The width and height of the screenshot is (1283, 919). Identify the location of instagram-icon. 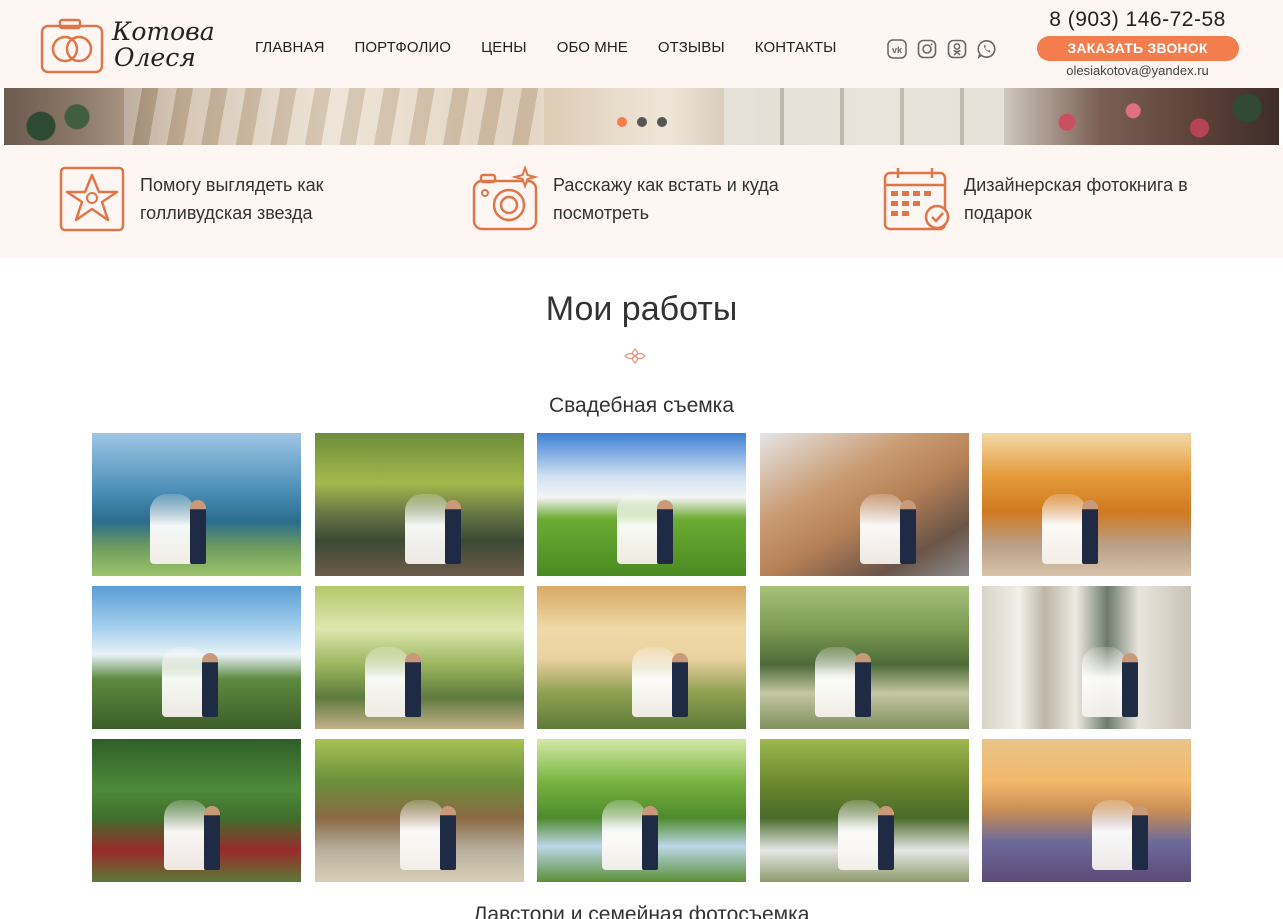
(927, 49).